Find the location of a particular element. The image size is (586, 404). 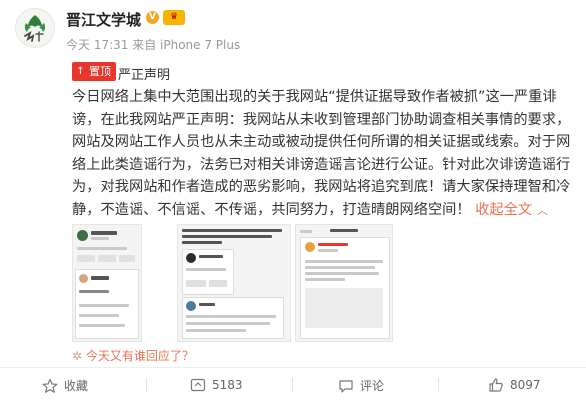

collapse-link: 收起全文 is located at coordinates (503, 210).